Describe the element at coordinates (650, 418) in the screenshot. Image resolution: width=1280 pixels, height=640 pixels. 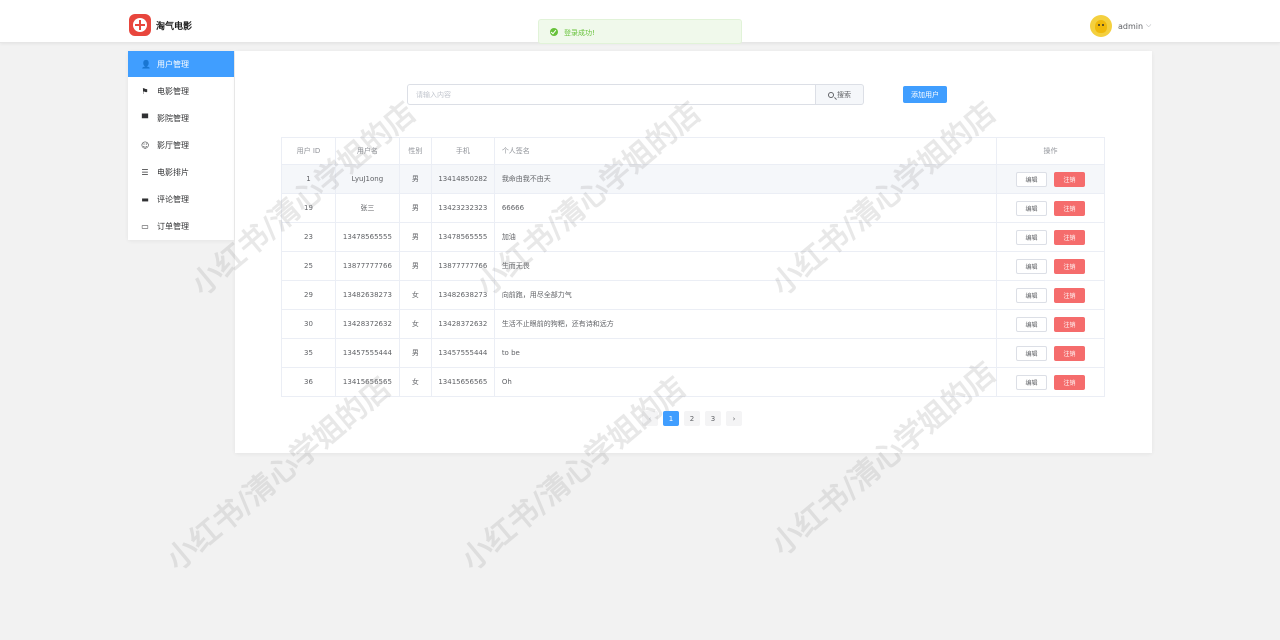
I see `prev-page-button: ‹` at that location.